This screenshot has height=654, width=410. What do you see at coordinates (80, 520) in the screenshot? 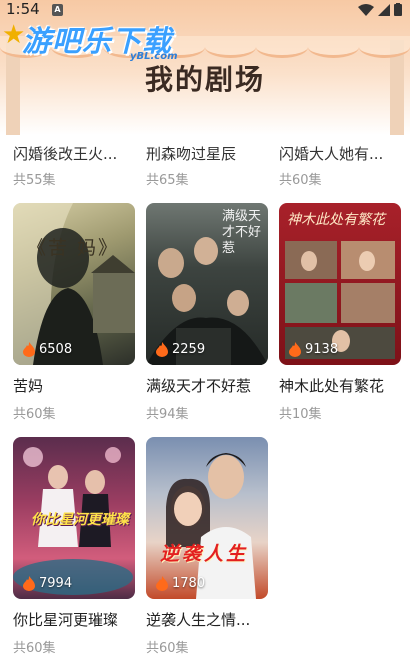
I see `poster-title-text: 你比星河更璀璨` at bounding box center [80, 520].